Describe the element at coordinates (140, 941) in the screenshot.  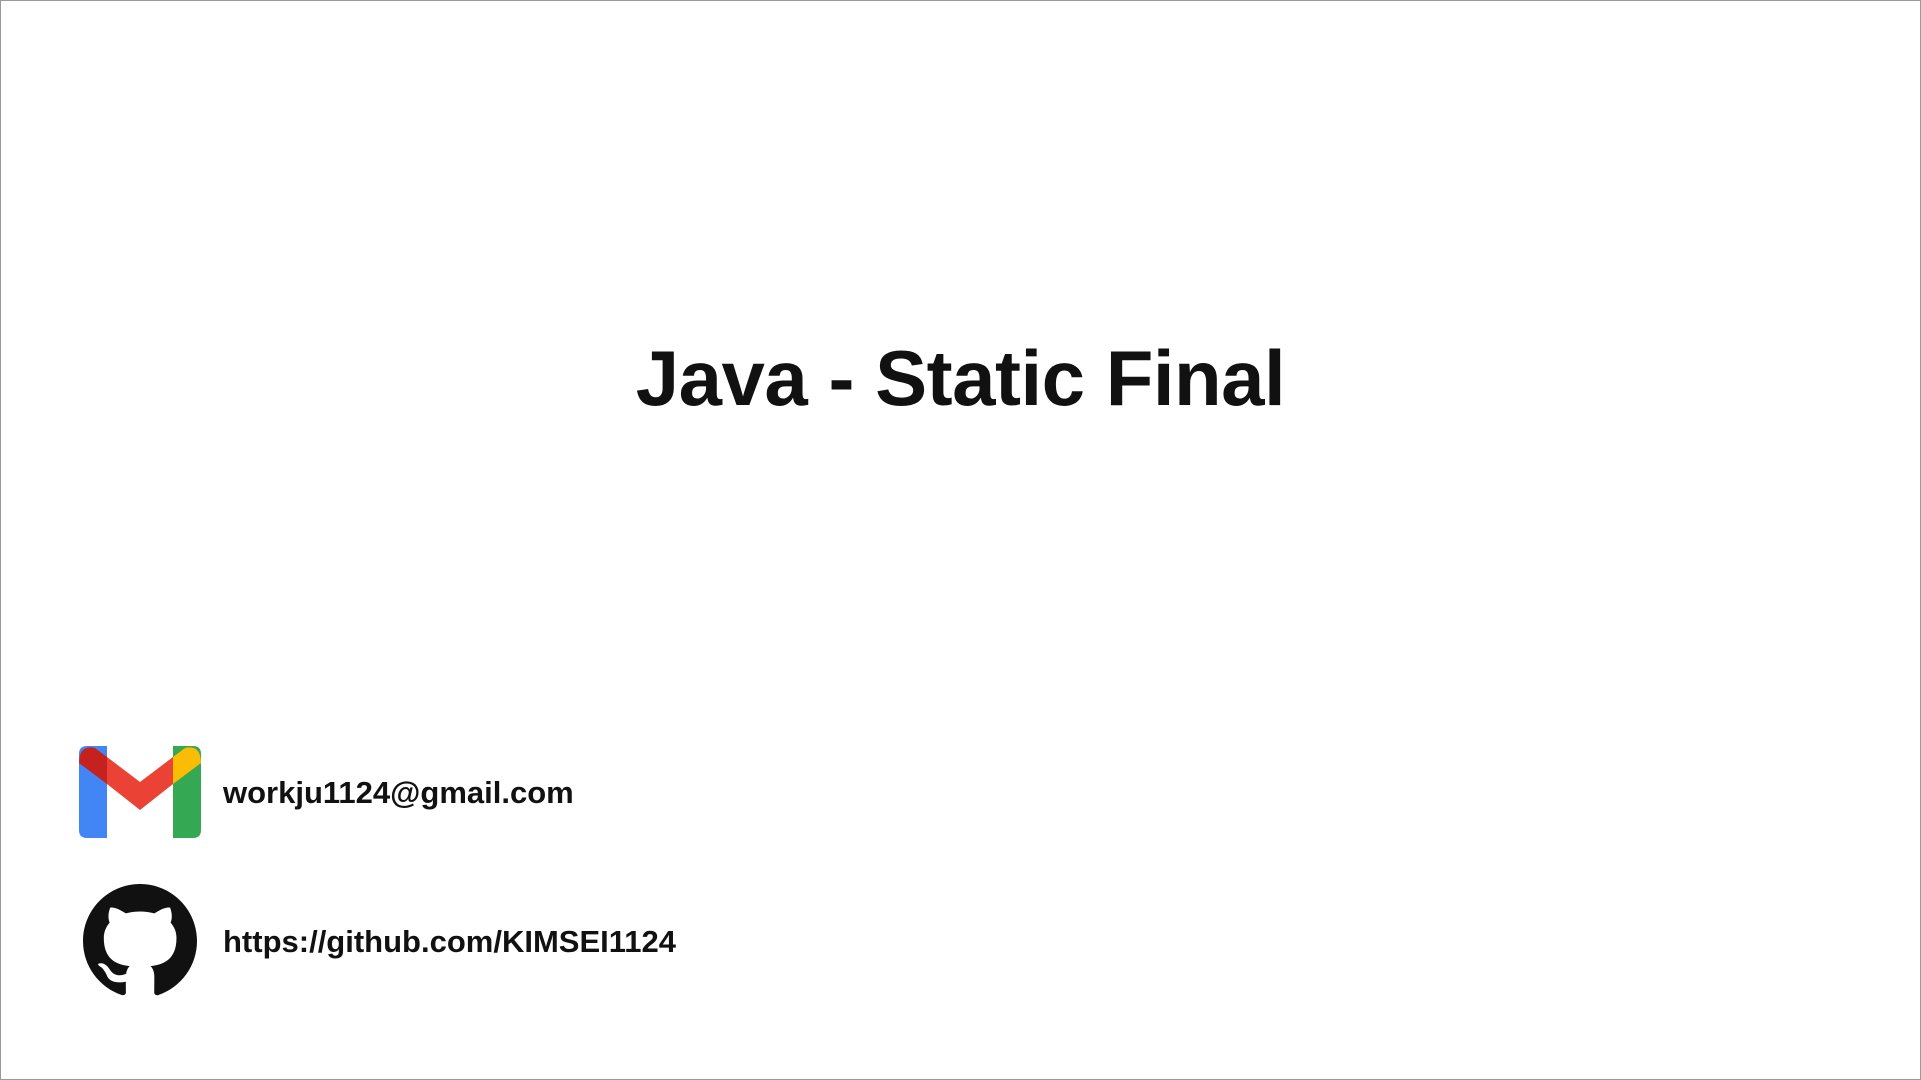
I see `github-icon` at that location.